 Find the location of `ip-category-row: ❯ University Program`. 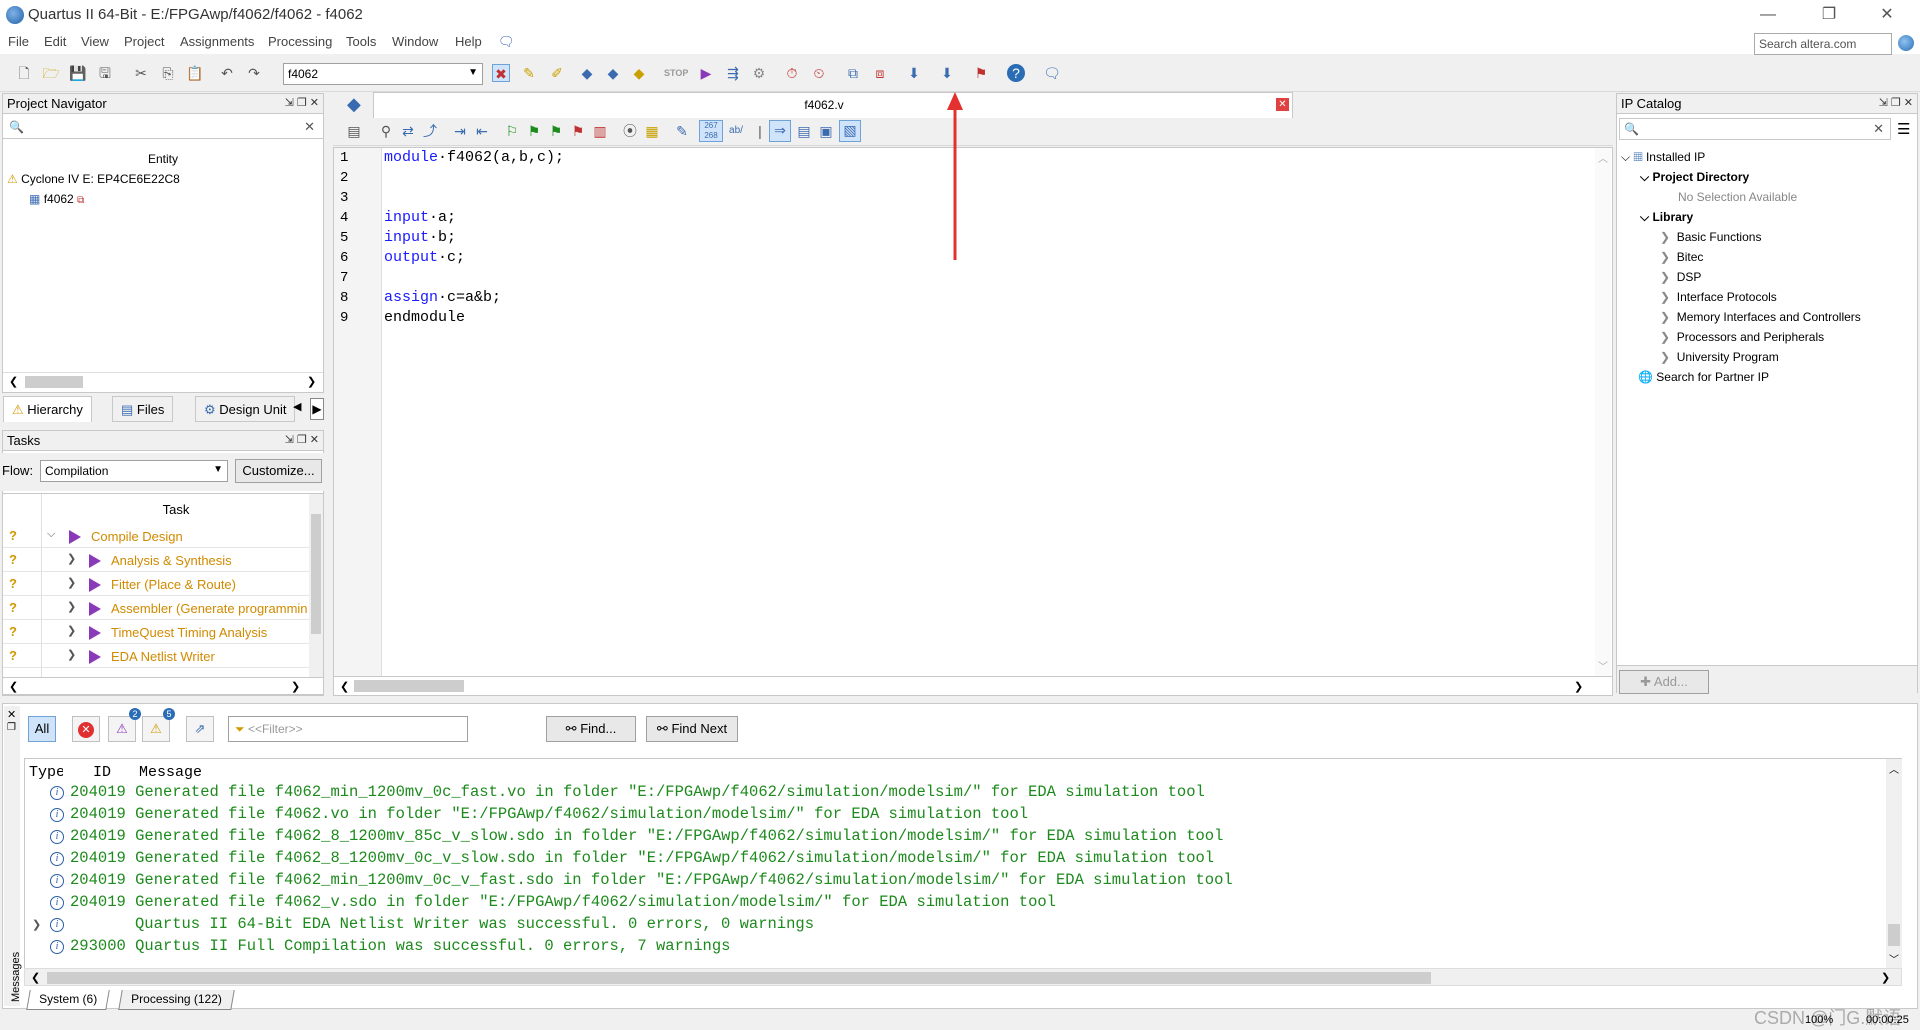

ip-category-row: ❯ University Program is located at coordinates (1719, 357).